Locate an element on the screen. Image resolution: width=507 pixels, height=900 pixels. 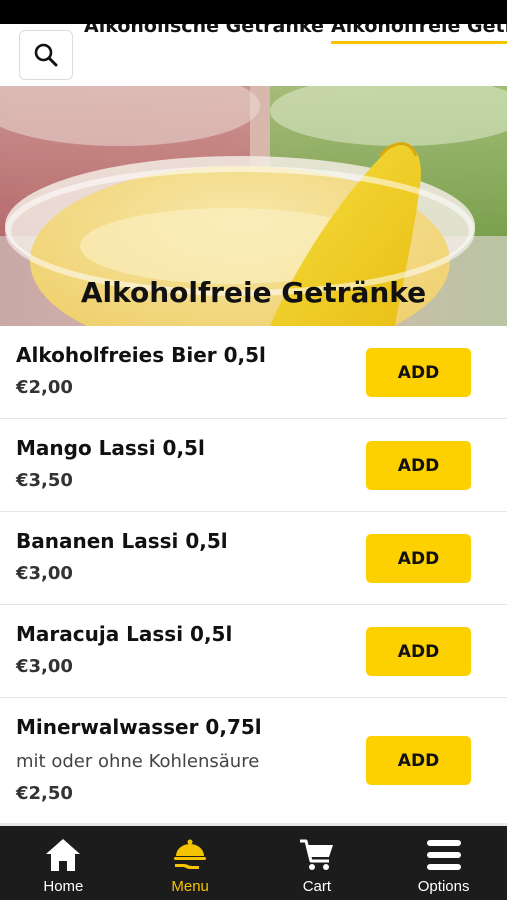
item-description: mit oder ohne Kohlensäure is located at coordinates (138, 761).